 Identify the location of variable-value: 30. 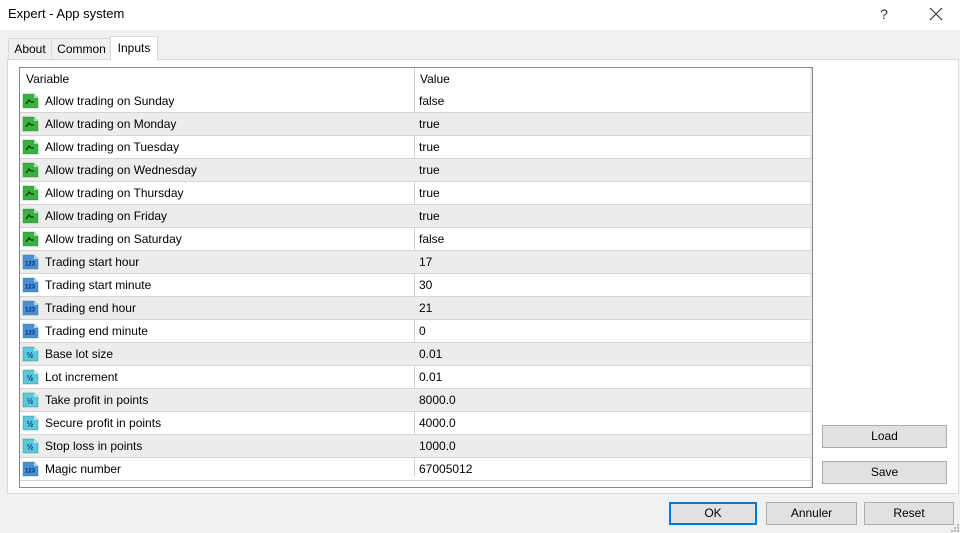
(425, 285).